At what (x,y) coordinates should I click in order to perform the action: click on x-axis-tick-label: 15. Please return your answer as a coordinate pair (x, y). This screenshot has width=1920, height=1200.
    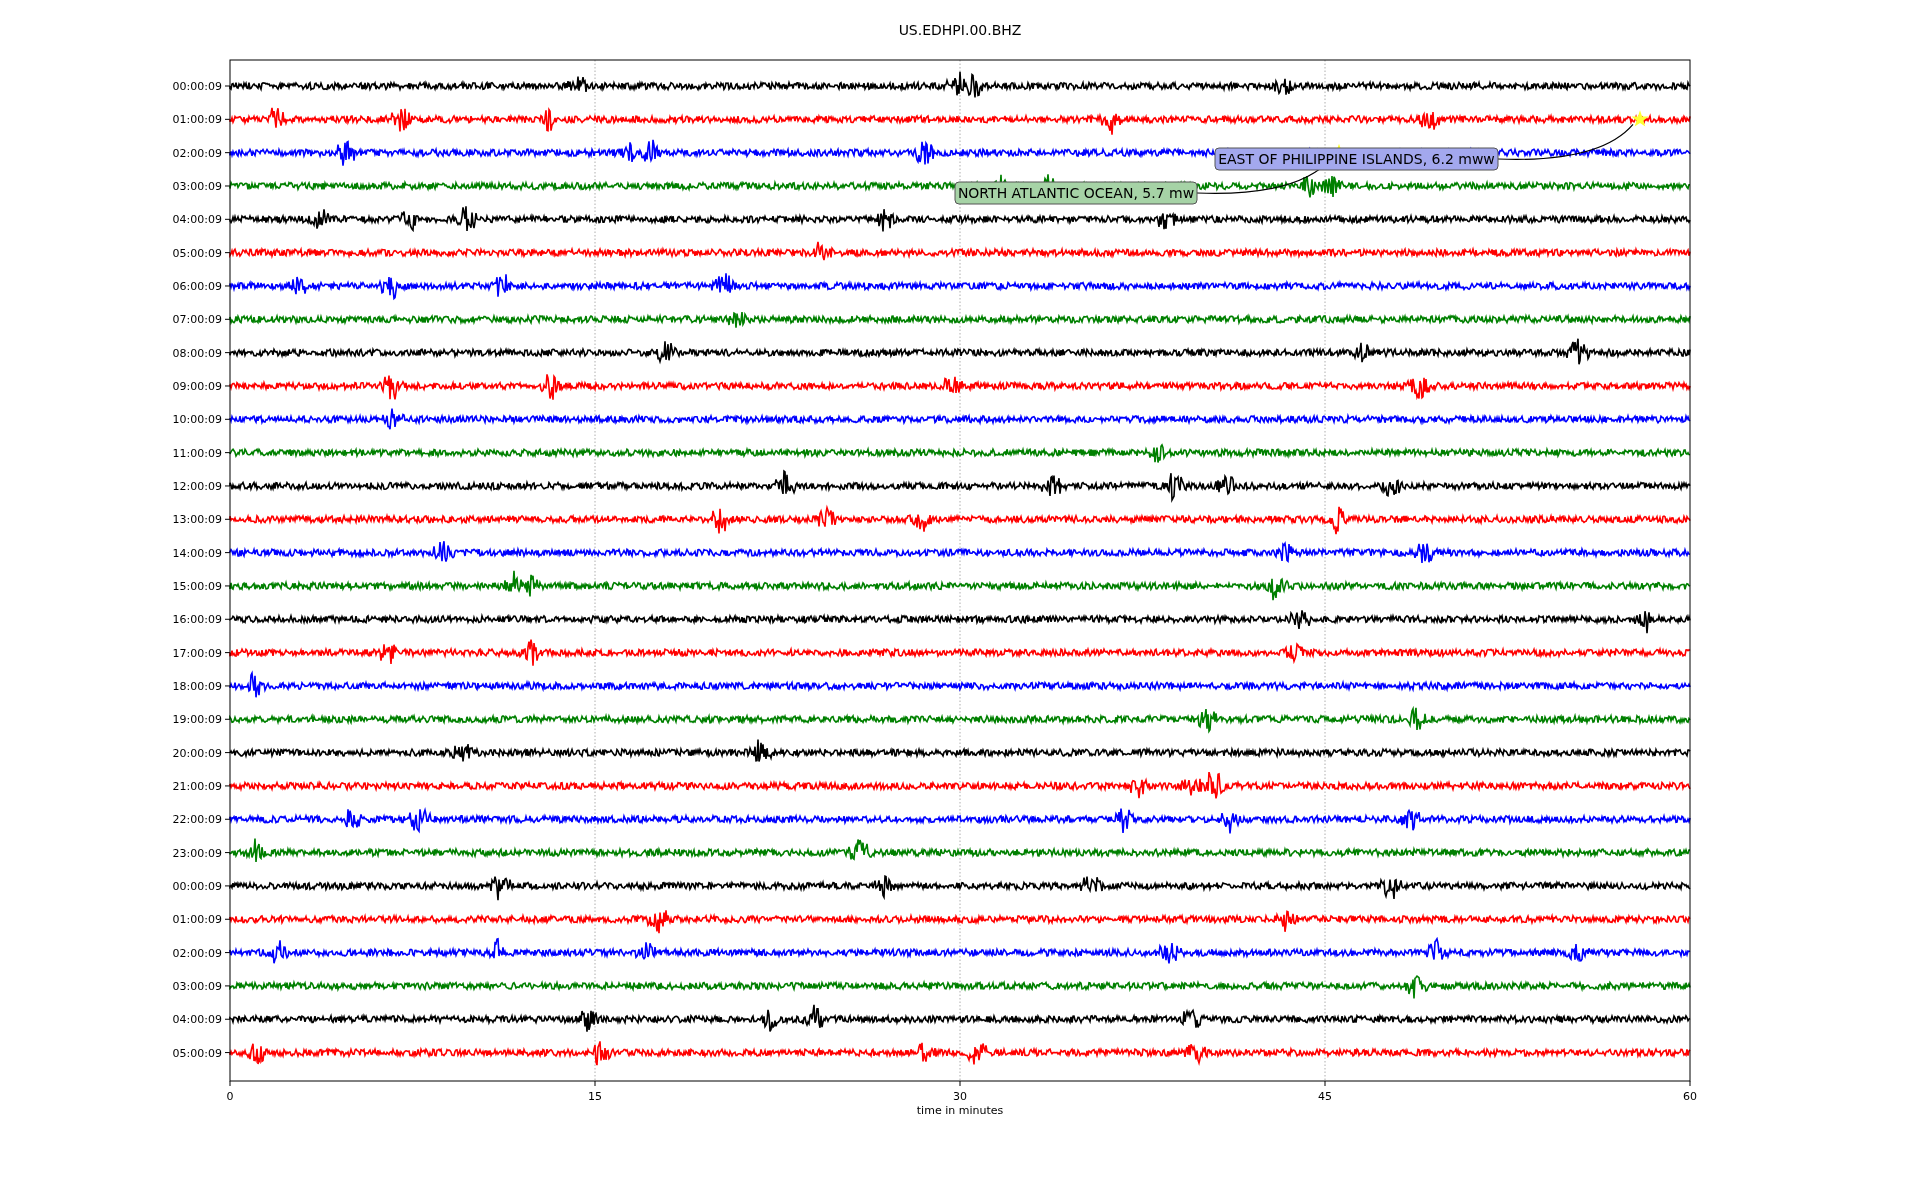
    Looking at the image, I should click on (595, 1096).